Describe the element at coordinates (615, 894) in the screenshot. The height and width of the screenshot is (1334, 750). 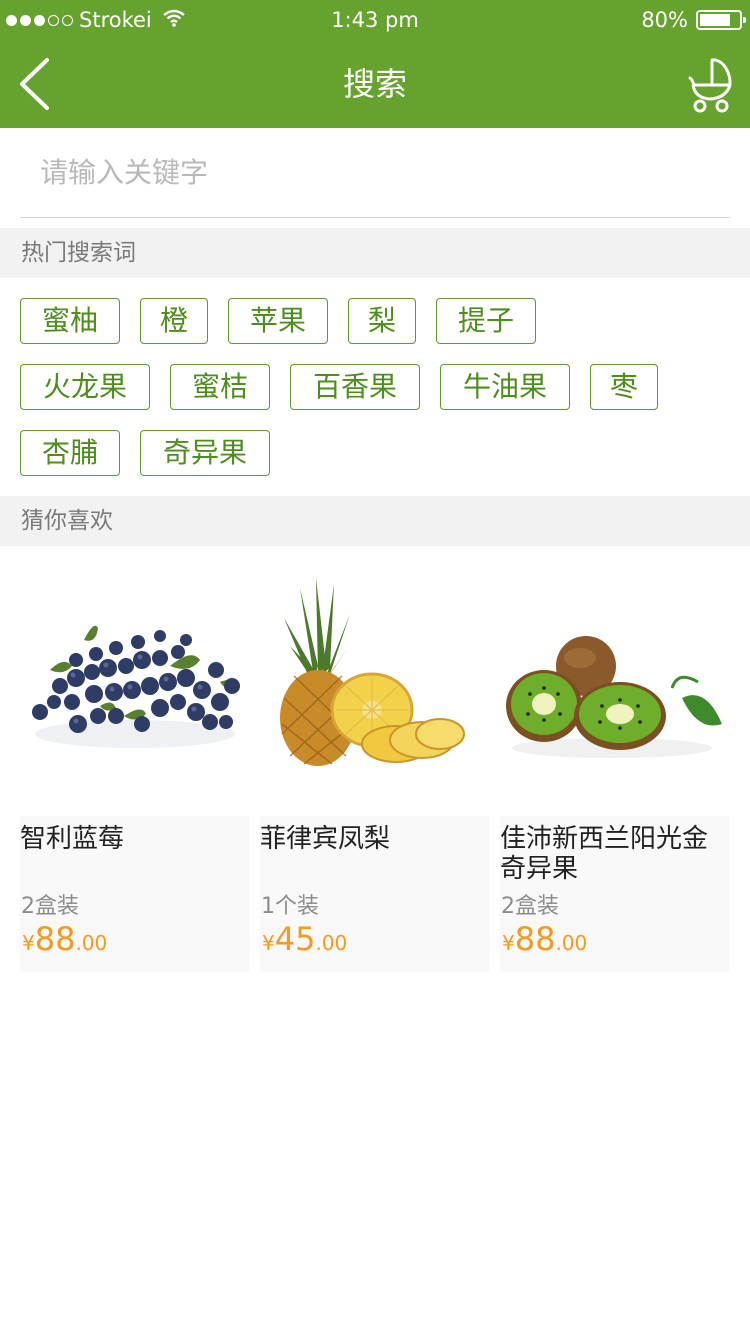
I see `product-info: 佳沛新西兰阳光金奇异果 2盒装 ¥88.00` at that location.